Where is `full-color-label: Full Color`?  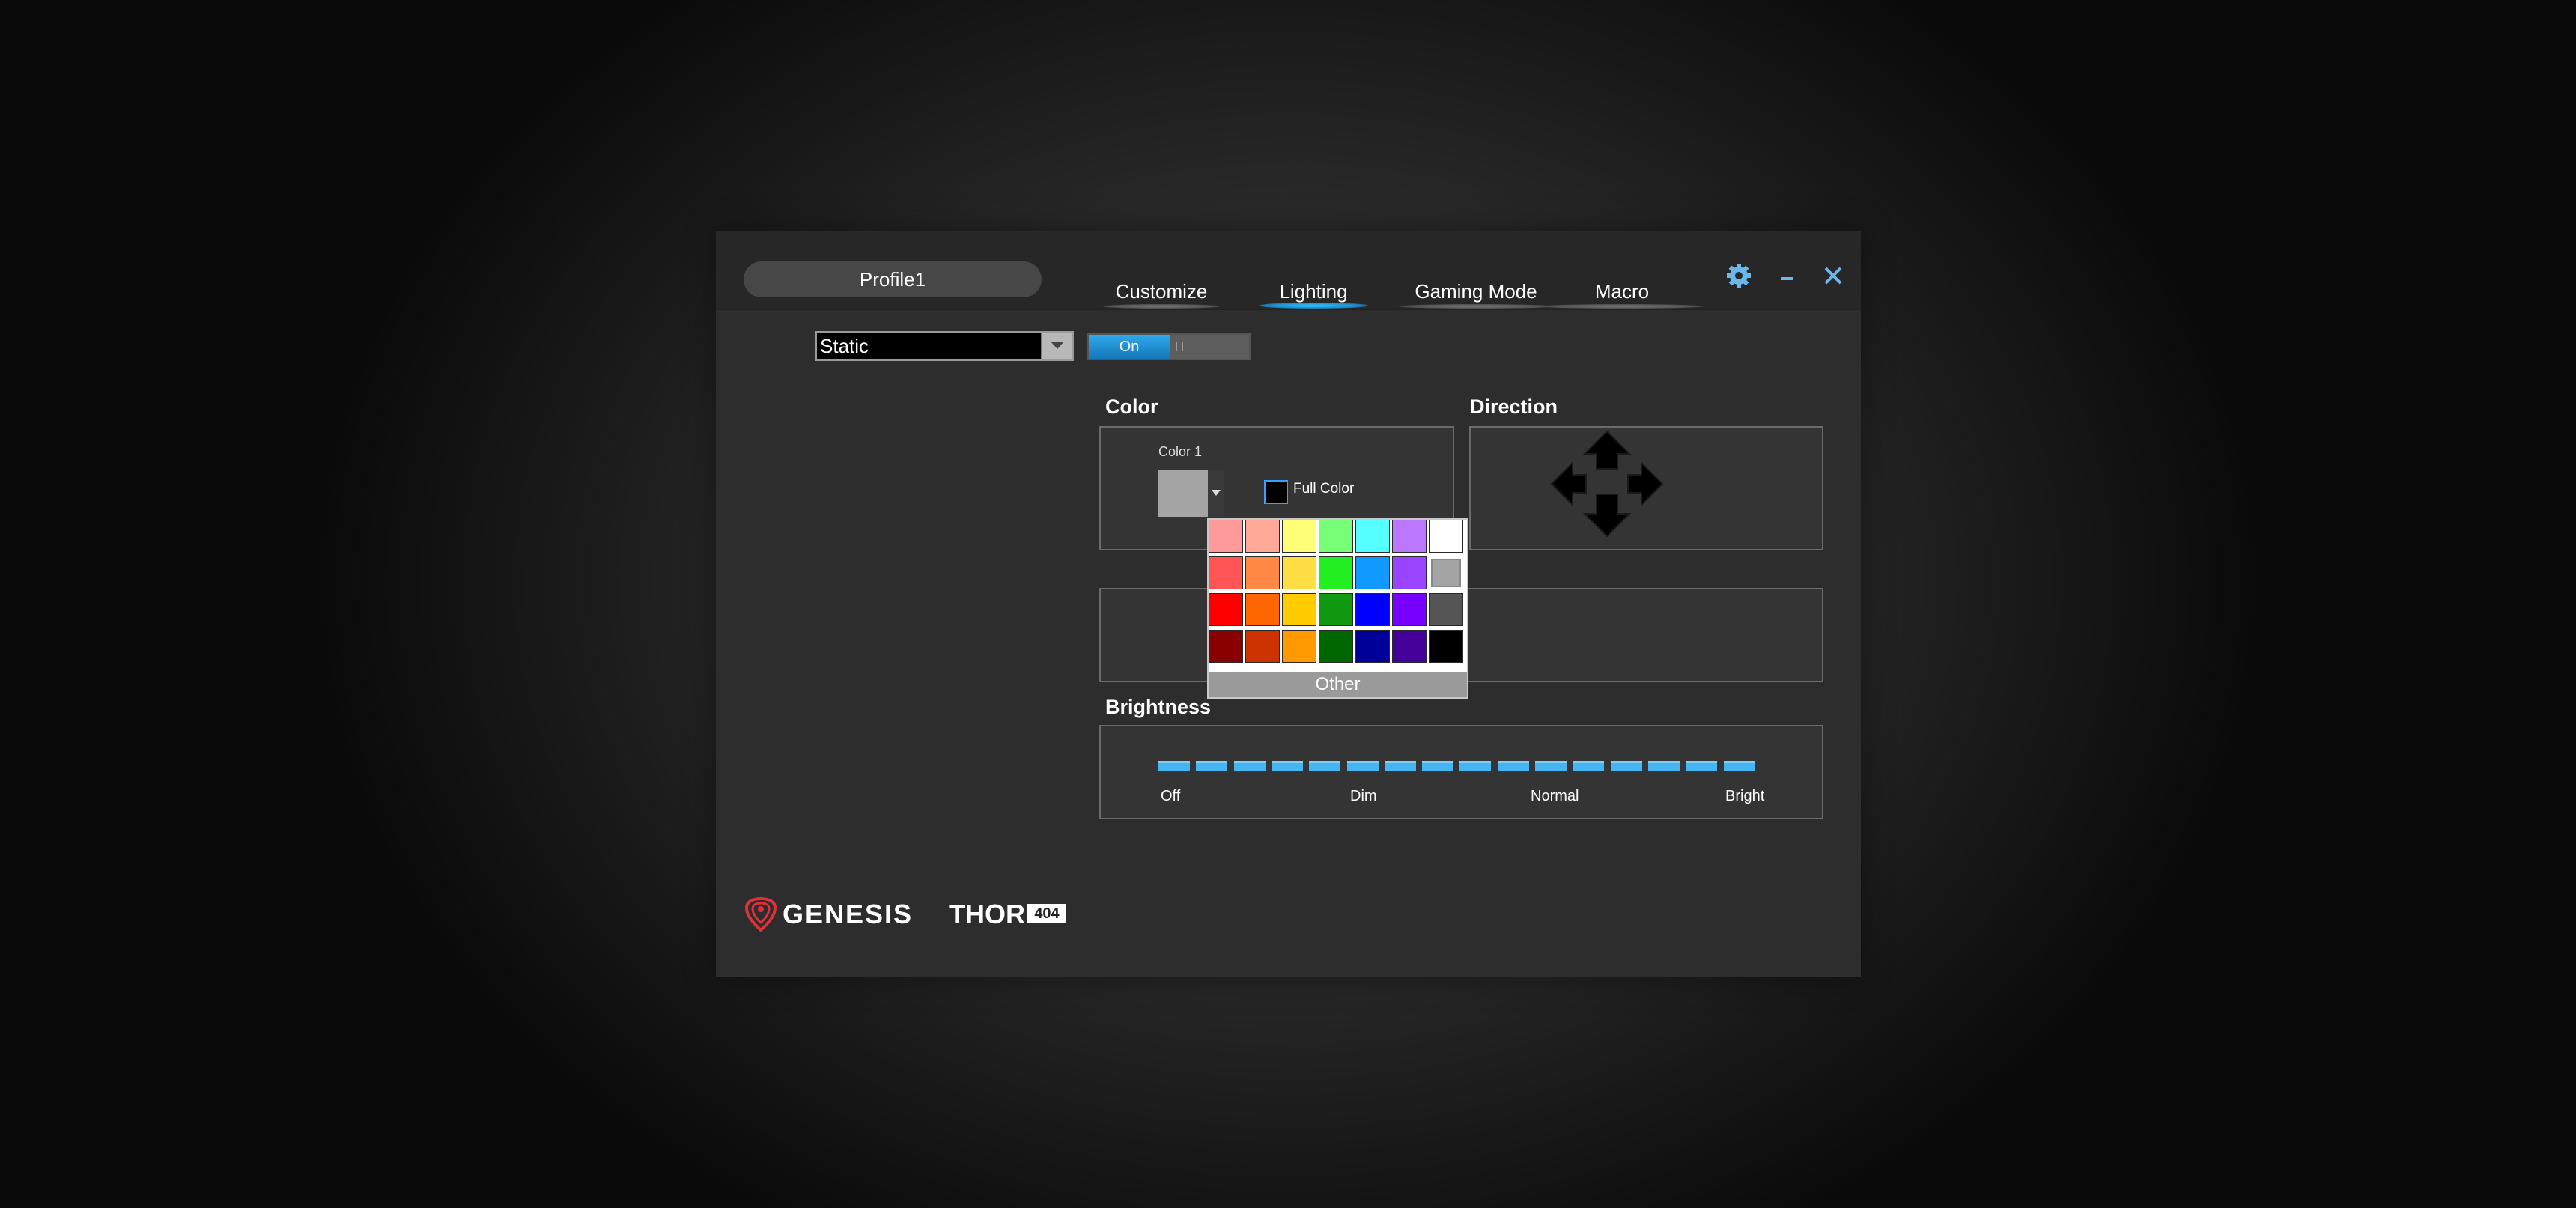 full-color-label: Full Color is located at coordinates (1324, 489).